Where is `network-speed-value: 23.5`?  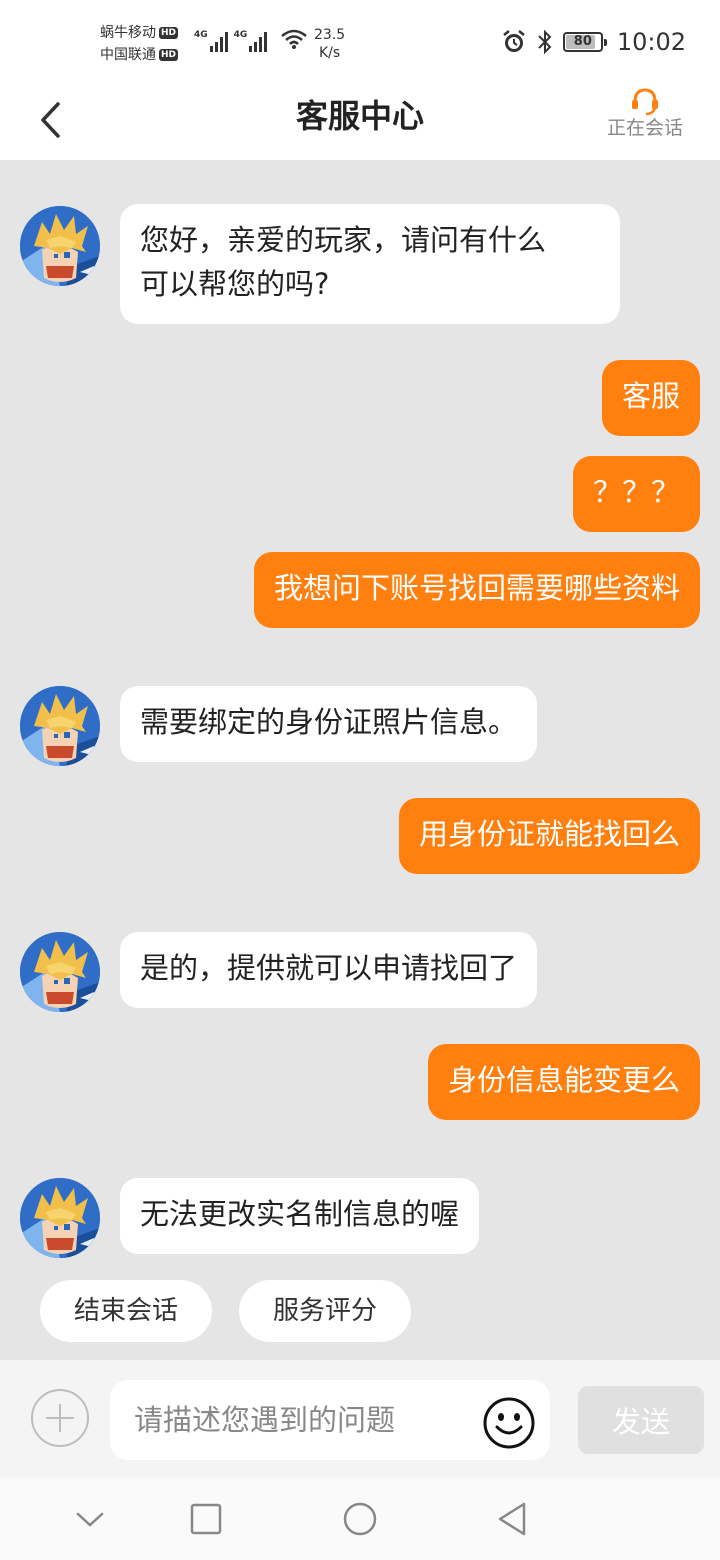 network-speed-value: 23.5 is located at coordinates (330, 35).